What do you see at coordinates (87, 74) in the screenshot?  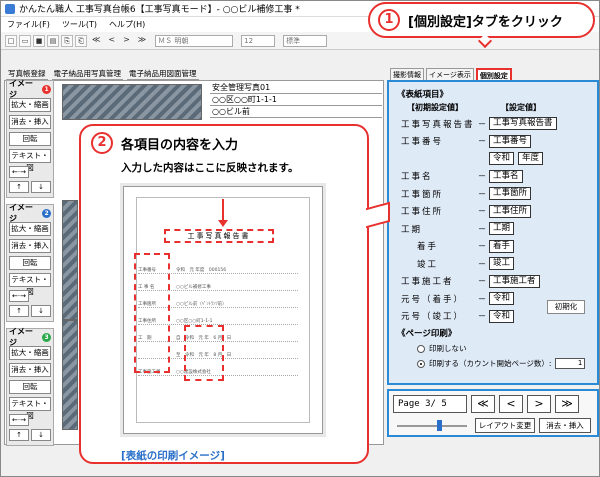 I see `tab-photo-management: 電子納品用写真管理` at bounding box center [87, 74].